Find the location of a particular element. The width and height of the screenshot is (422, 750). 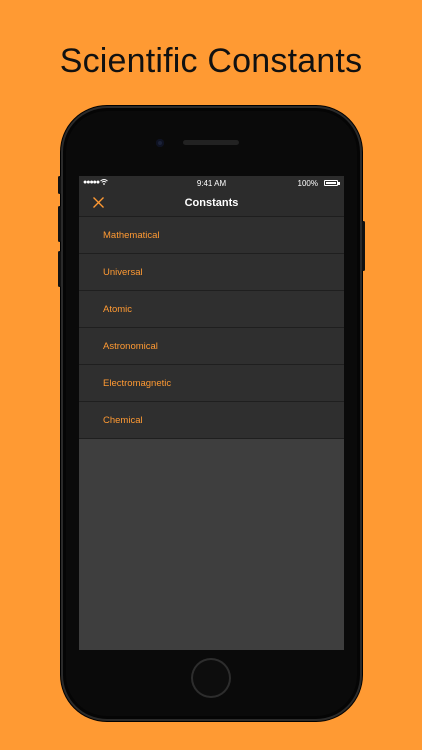

category-label: Atomic is located at coordinates (118, 309).